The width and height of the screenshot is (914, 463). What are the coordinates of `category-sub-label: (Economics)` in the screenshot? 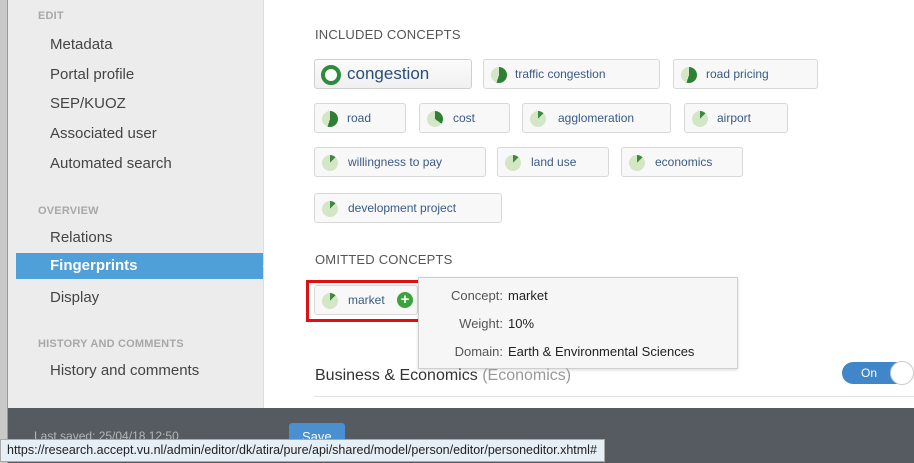 It's located at (527, 375).